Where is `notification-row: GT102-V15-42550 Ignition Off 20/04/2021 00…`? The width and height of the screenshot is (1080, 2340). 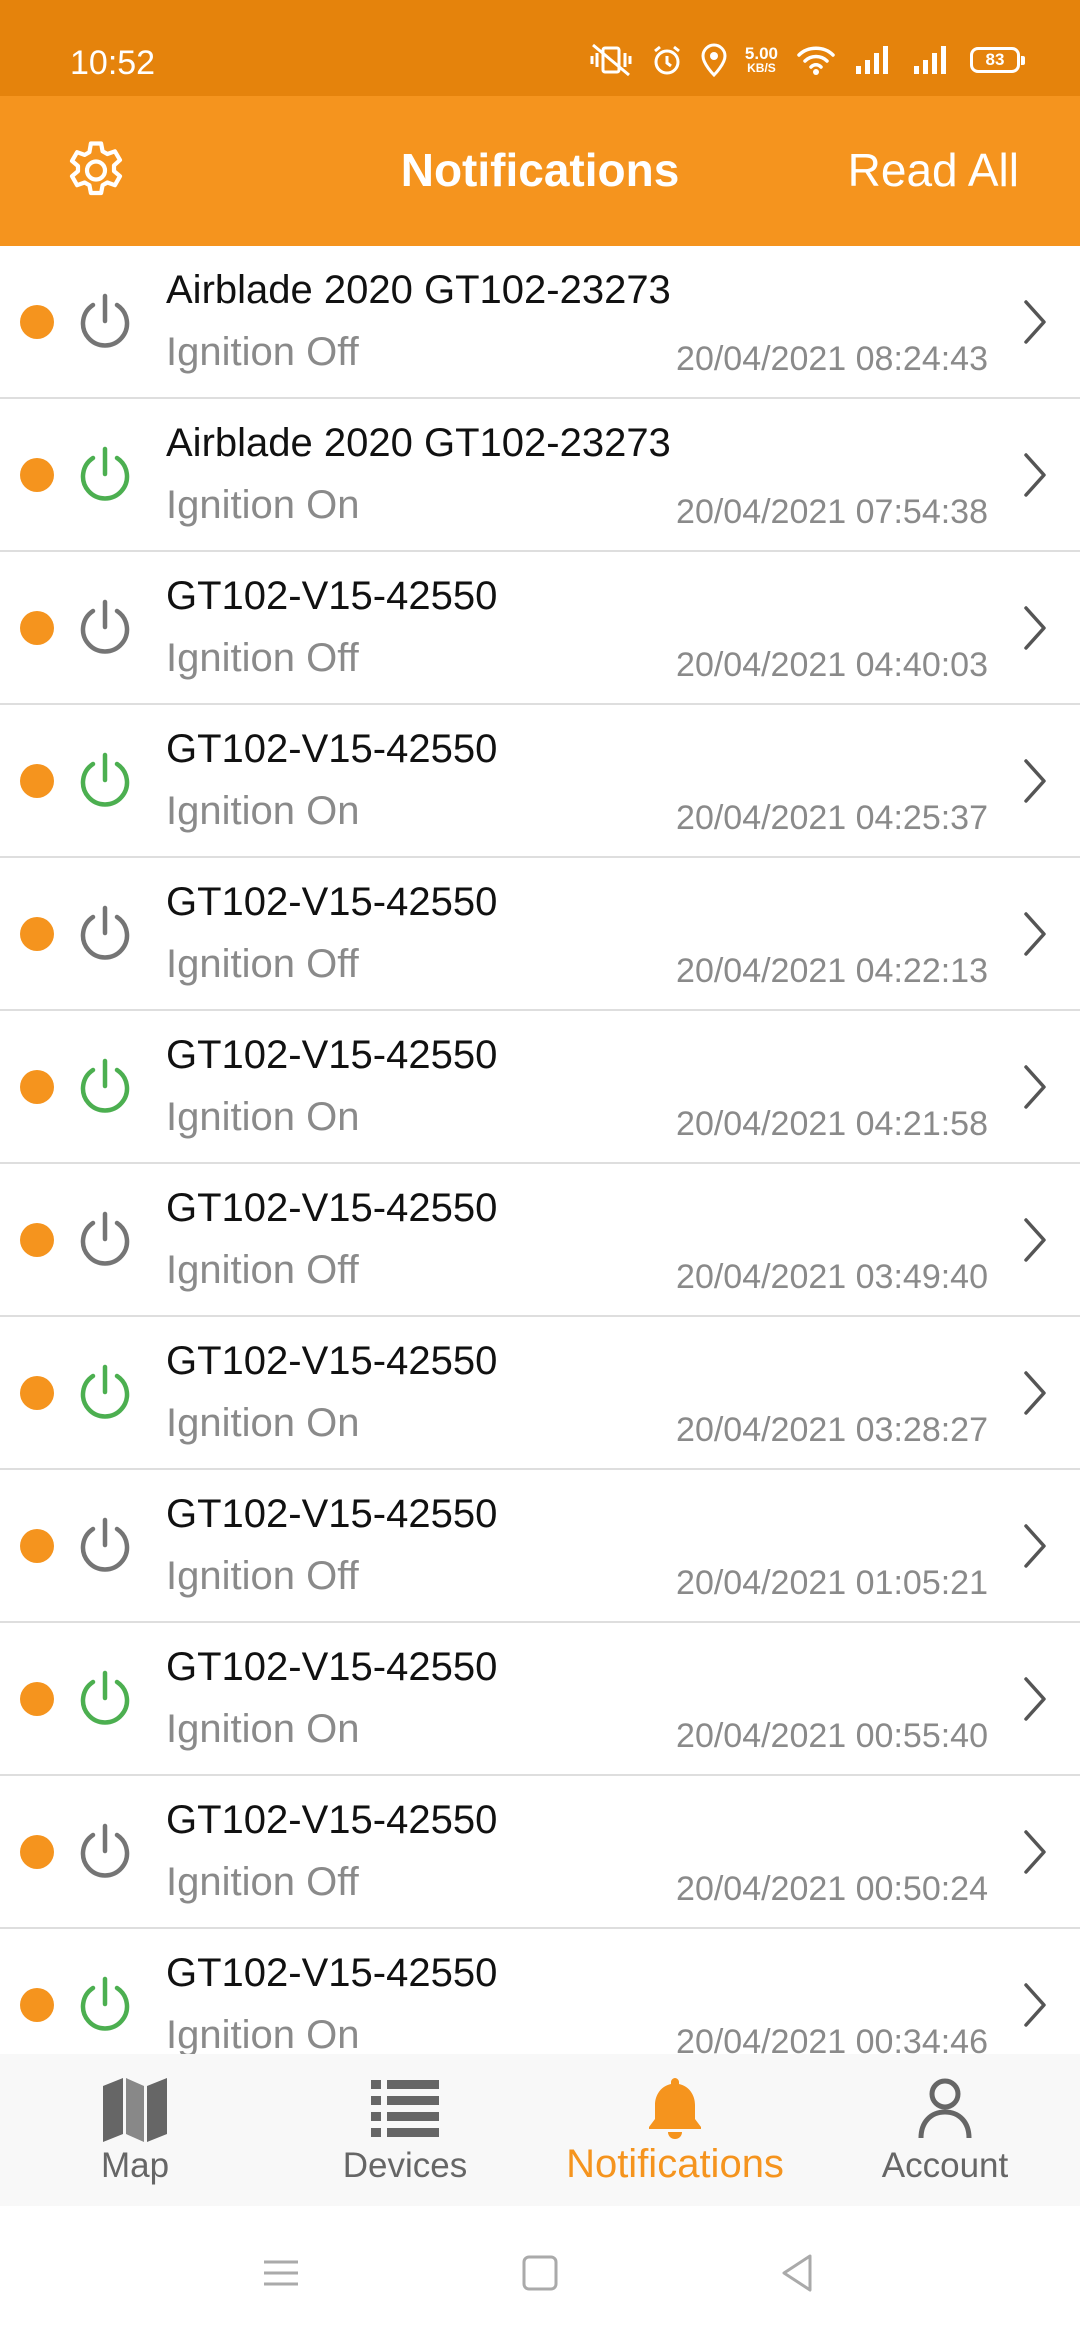 notification-row: GT102-V15-42550 Ignition Off 20/04/2021 00… is located at coordinates (540, 1852).